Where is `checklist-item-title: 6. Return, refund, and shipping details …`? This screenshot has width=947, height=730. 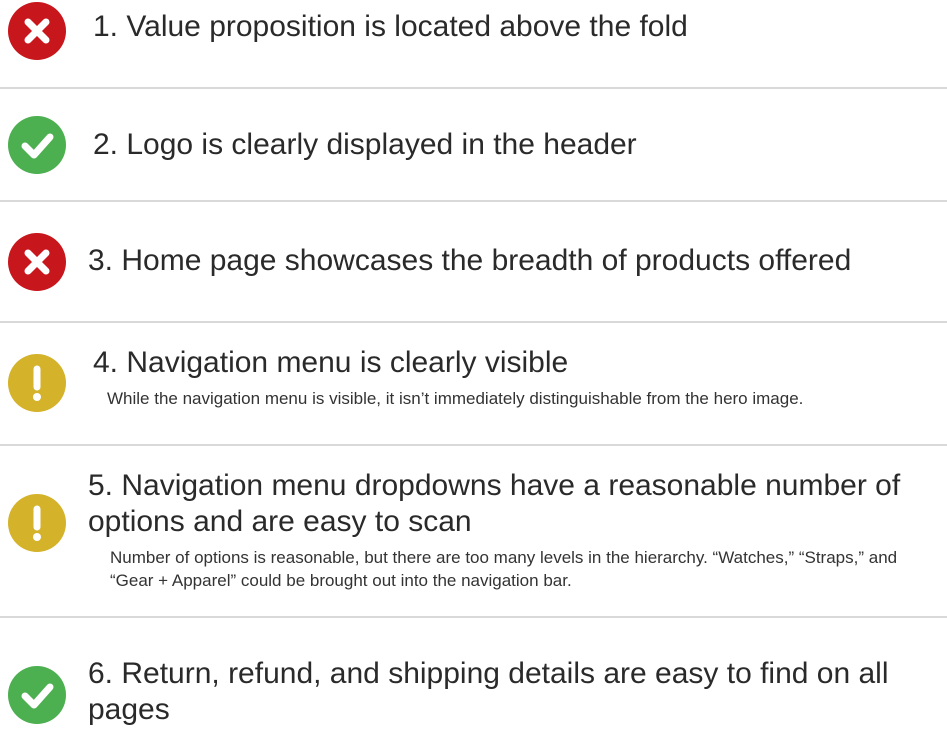 checklist-item-title: 6. Return, refund, and shipping details … is located at coordinates (488, 691).